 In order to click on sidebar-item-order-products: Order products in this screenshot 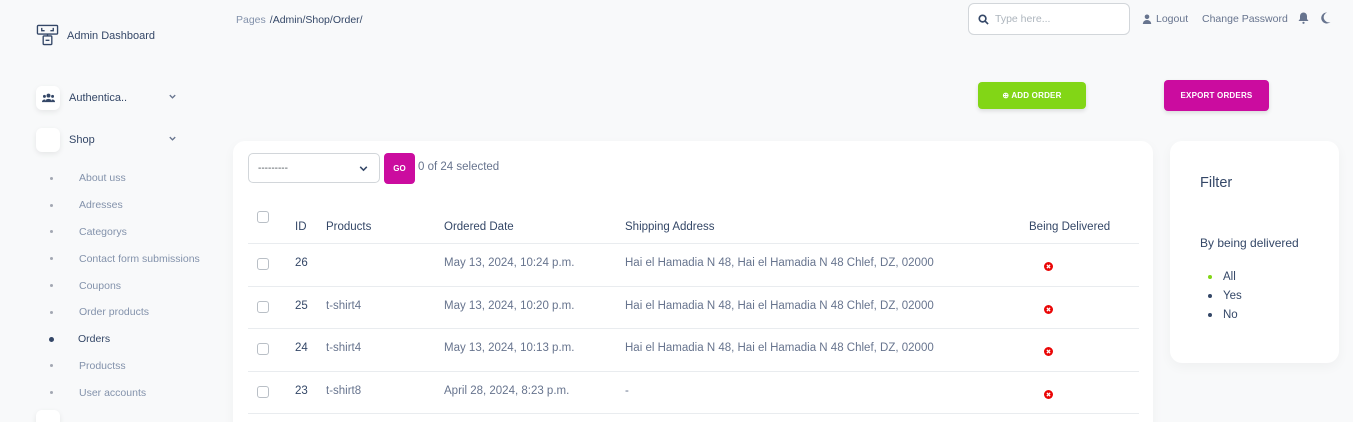, I will do `click(125, 312)`.